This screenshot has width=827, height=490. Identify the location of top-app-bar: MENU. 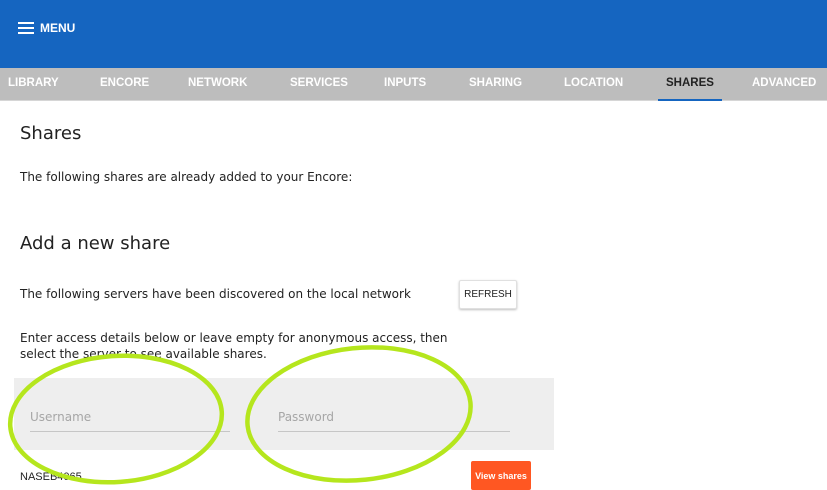
(413, 34).